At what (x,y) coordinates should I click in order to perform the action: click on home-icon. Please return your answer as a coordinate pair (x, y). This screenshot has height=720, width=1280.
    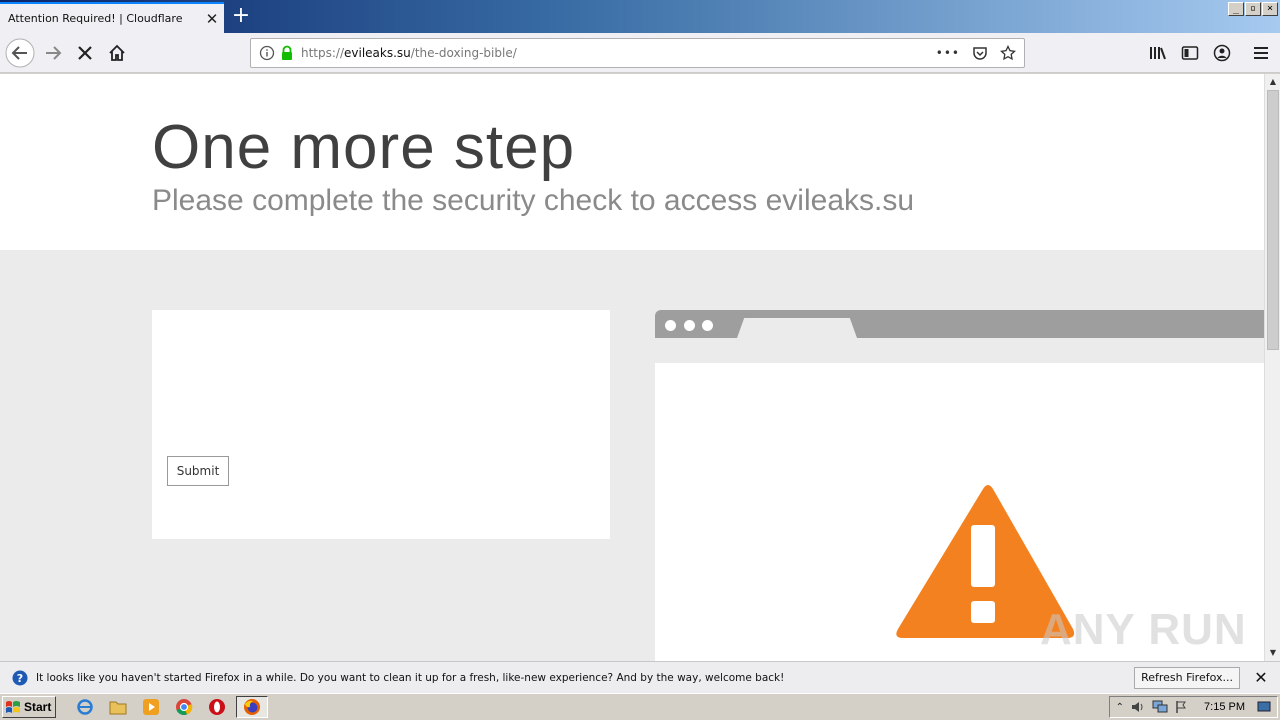
    Looking at the image, I should click on (117, 52).